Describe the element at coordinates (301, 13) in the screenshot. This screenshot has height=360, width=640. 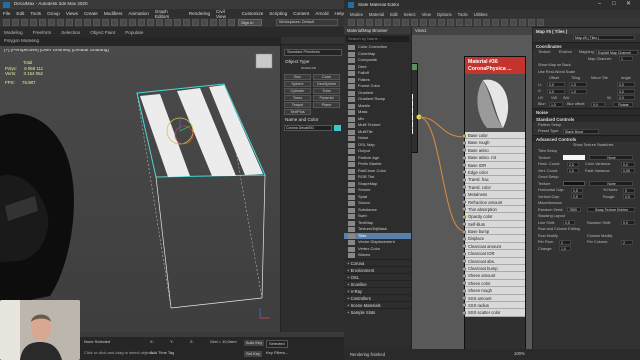
I see `menu-item-content: Content` at that location.